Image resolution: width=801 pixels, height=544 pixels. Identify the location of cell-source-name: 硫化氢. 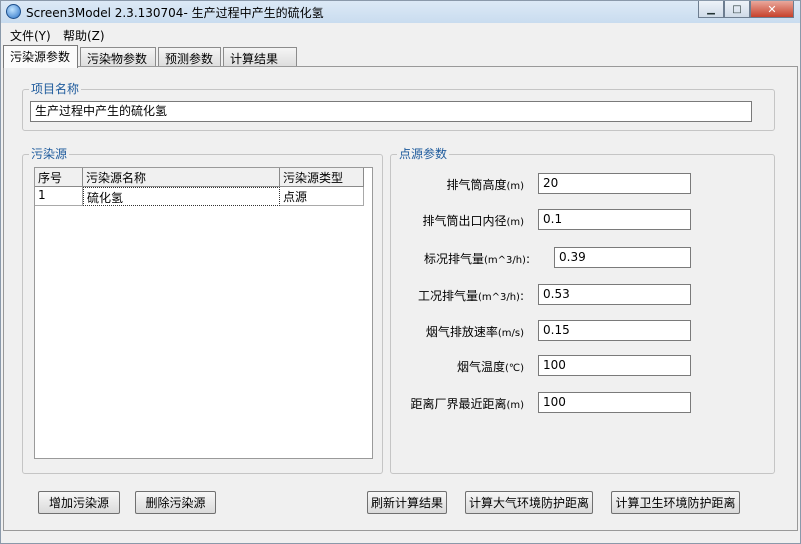
(181, 196).